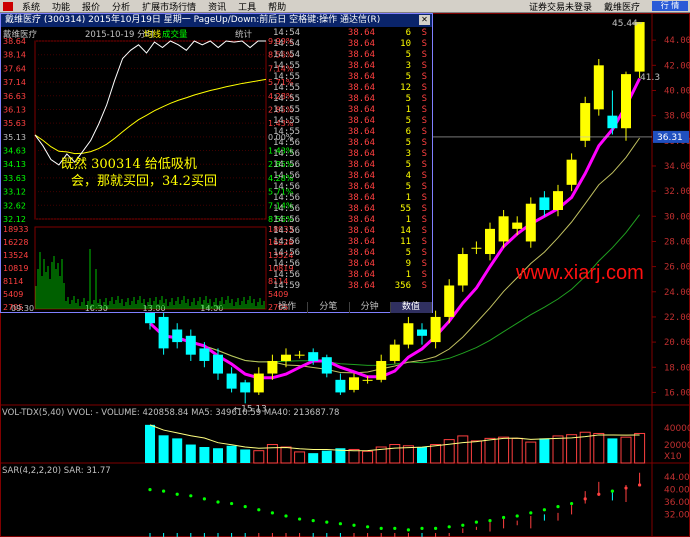  I want to click on hq-button: 行 情, so click(670, 6).